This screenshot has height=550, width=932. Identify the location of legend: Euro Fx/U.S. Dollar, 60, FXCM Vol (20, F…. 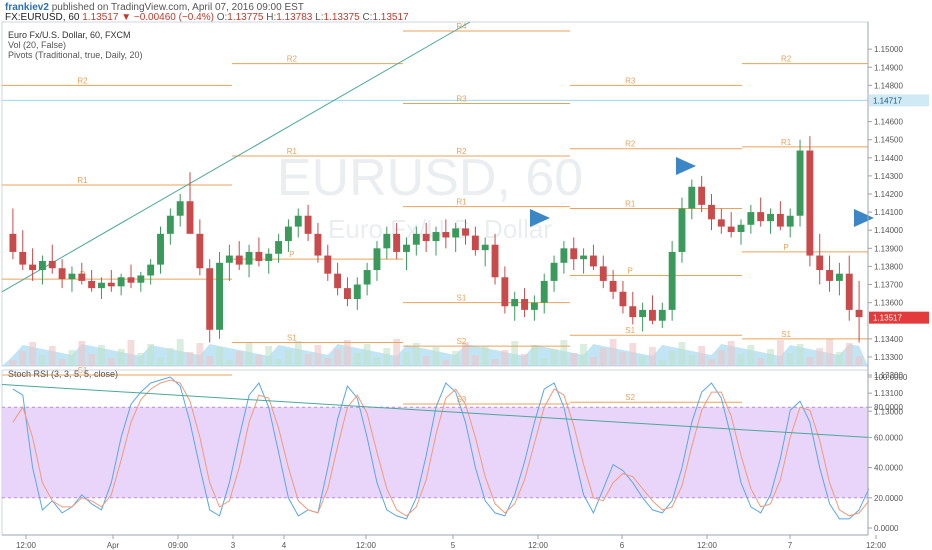
(75, 204).